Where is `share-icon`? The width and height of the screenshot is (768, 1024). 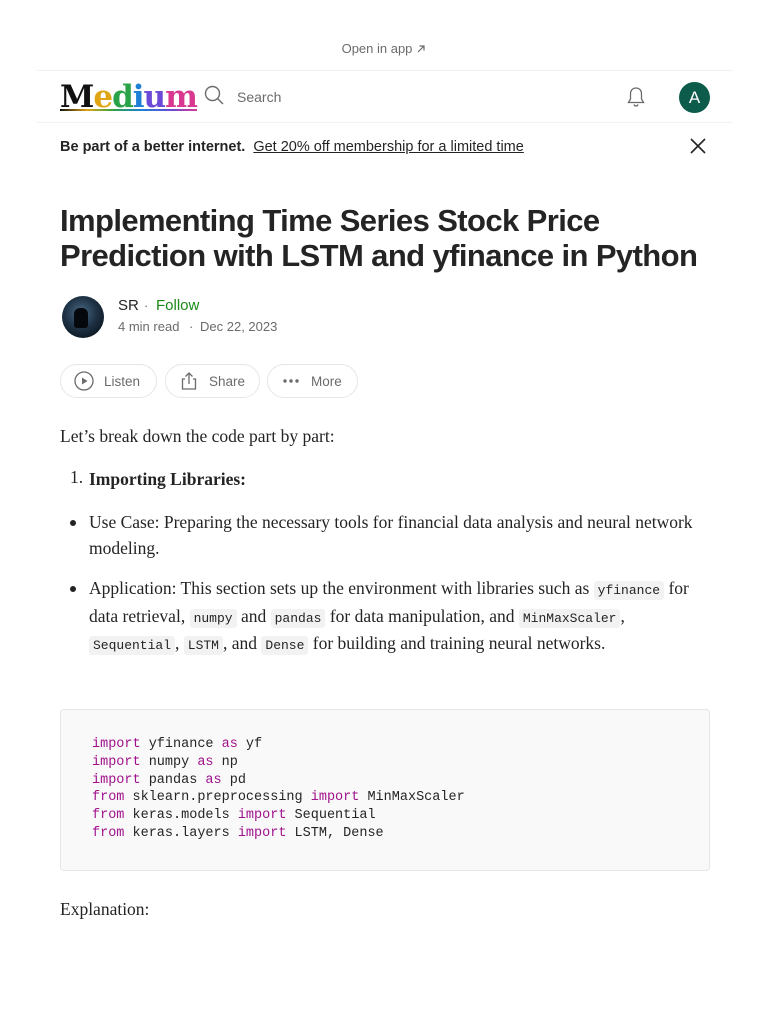 share-icon is located at coordinates (189, 381).